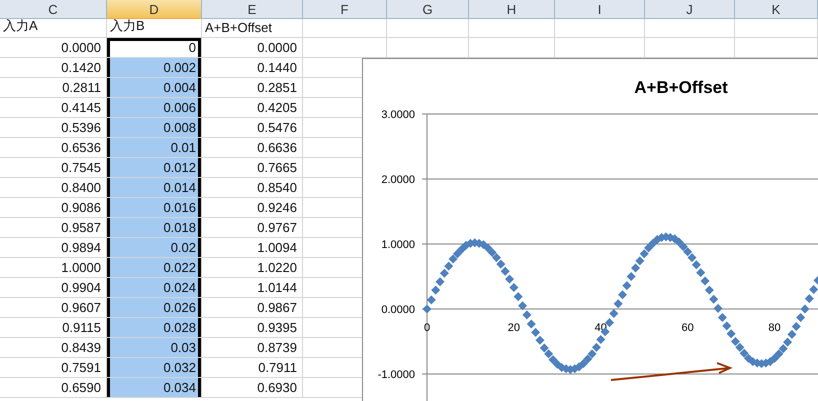 This screenshot has width=818, height=401. What do you see at coordinates (154, 288) in the screenshot?
I see `table-cell: 0.024` at bounding box center [154, 288].